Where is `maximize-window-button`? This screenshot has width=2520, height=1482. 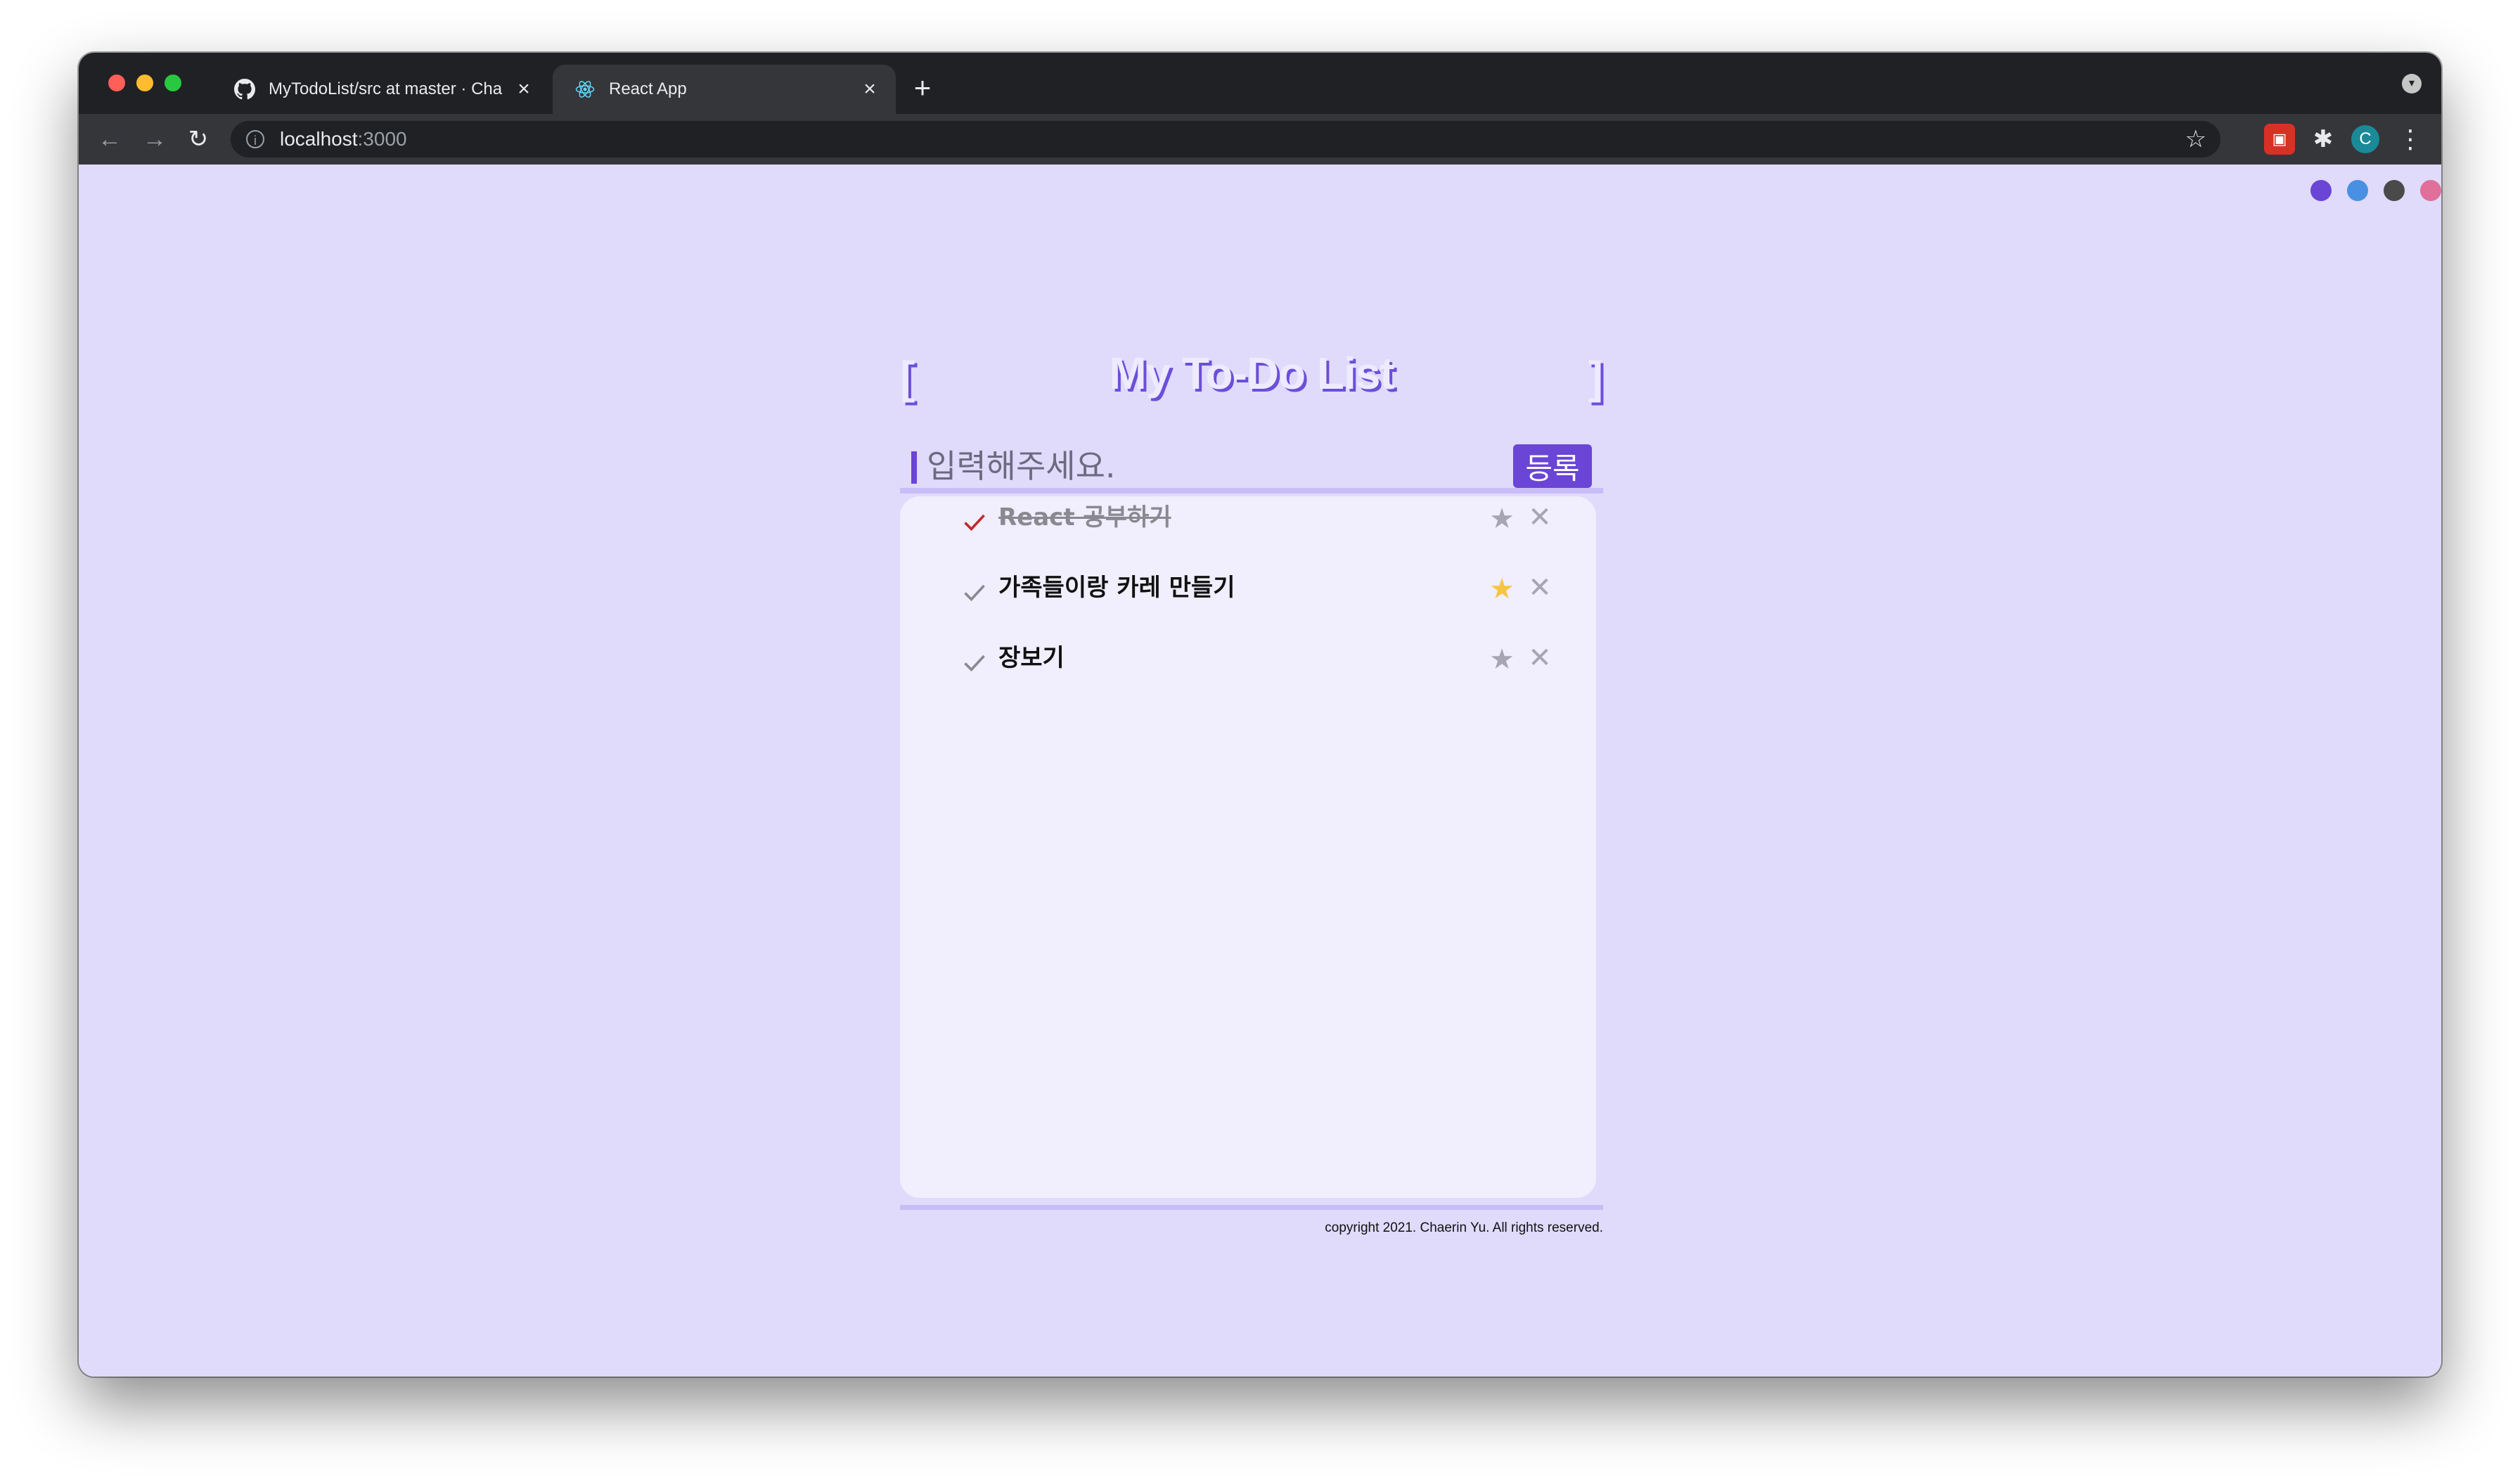
maximize-window-button is located at coordinates (173, 83).